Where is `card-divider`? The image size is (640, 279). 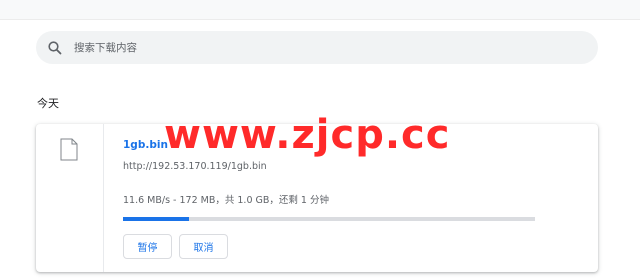 card-divider is located at coordinates (103, 198).